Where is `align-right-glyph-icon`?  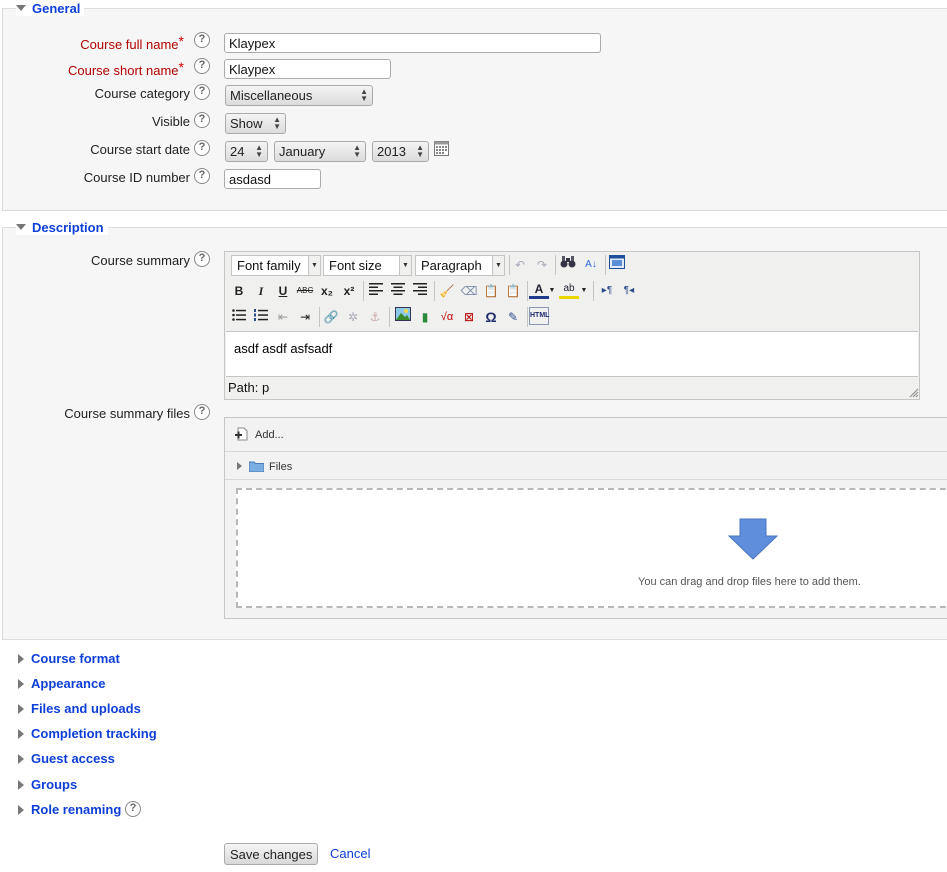 align-right-glyph-icon is located at coordinates (420, 289).